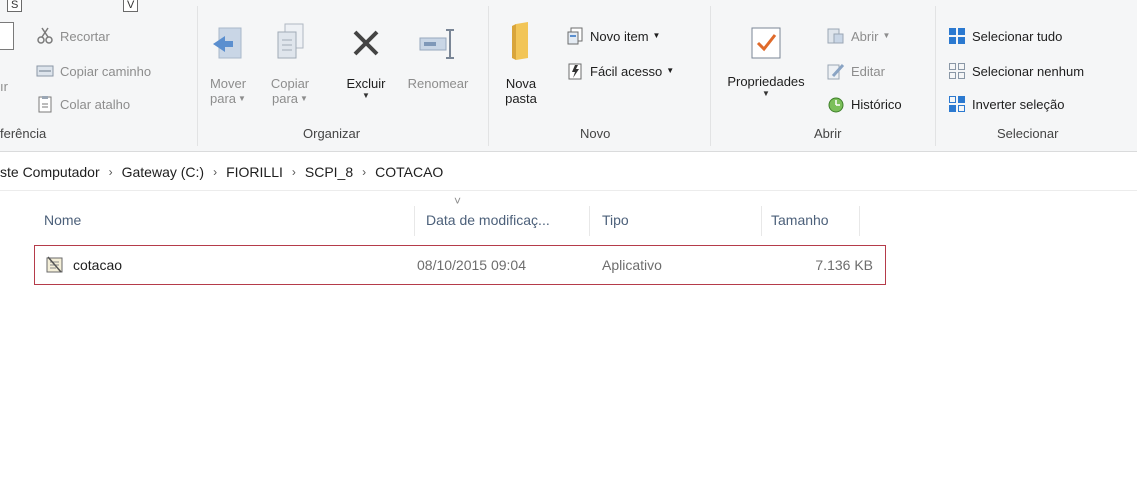  What do you see at coordinates (865, 36) in the screenshot?
I see `open-label: Abrir` at bounding box center [865, 36].